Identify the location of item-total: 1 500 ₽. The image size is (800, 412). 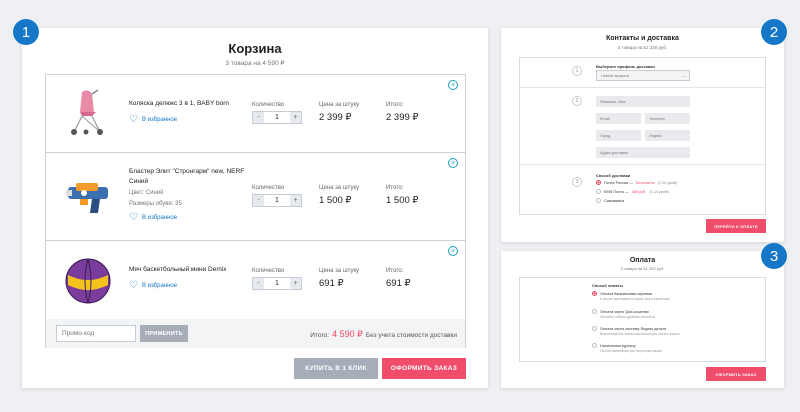
(402, 200).